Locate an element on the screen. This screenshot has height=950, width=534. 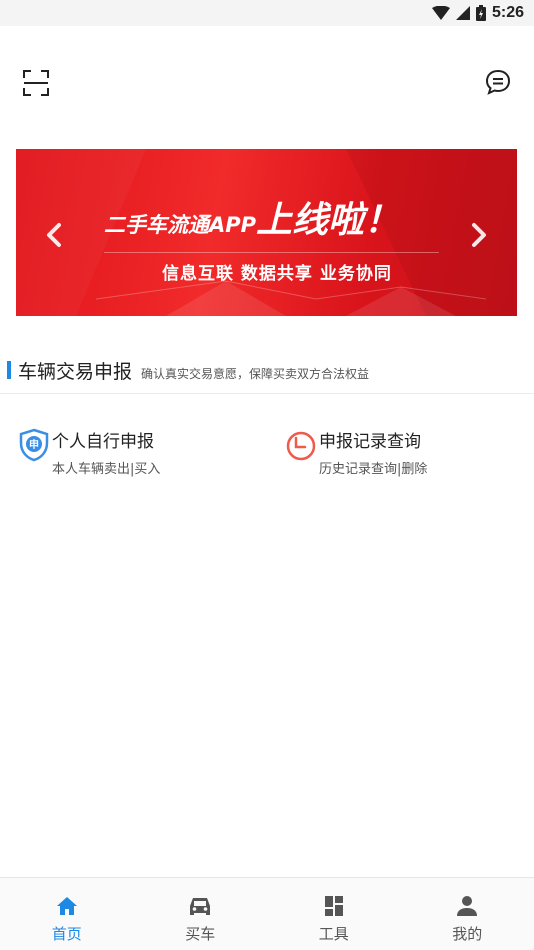
bottom-navigation: 首页 买车 工具 我的 is located at coordinates (267, 913).